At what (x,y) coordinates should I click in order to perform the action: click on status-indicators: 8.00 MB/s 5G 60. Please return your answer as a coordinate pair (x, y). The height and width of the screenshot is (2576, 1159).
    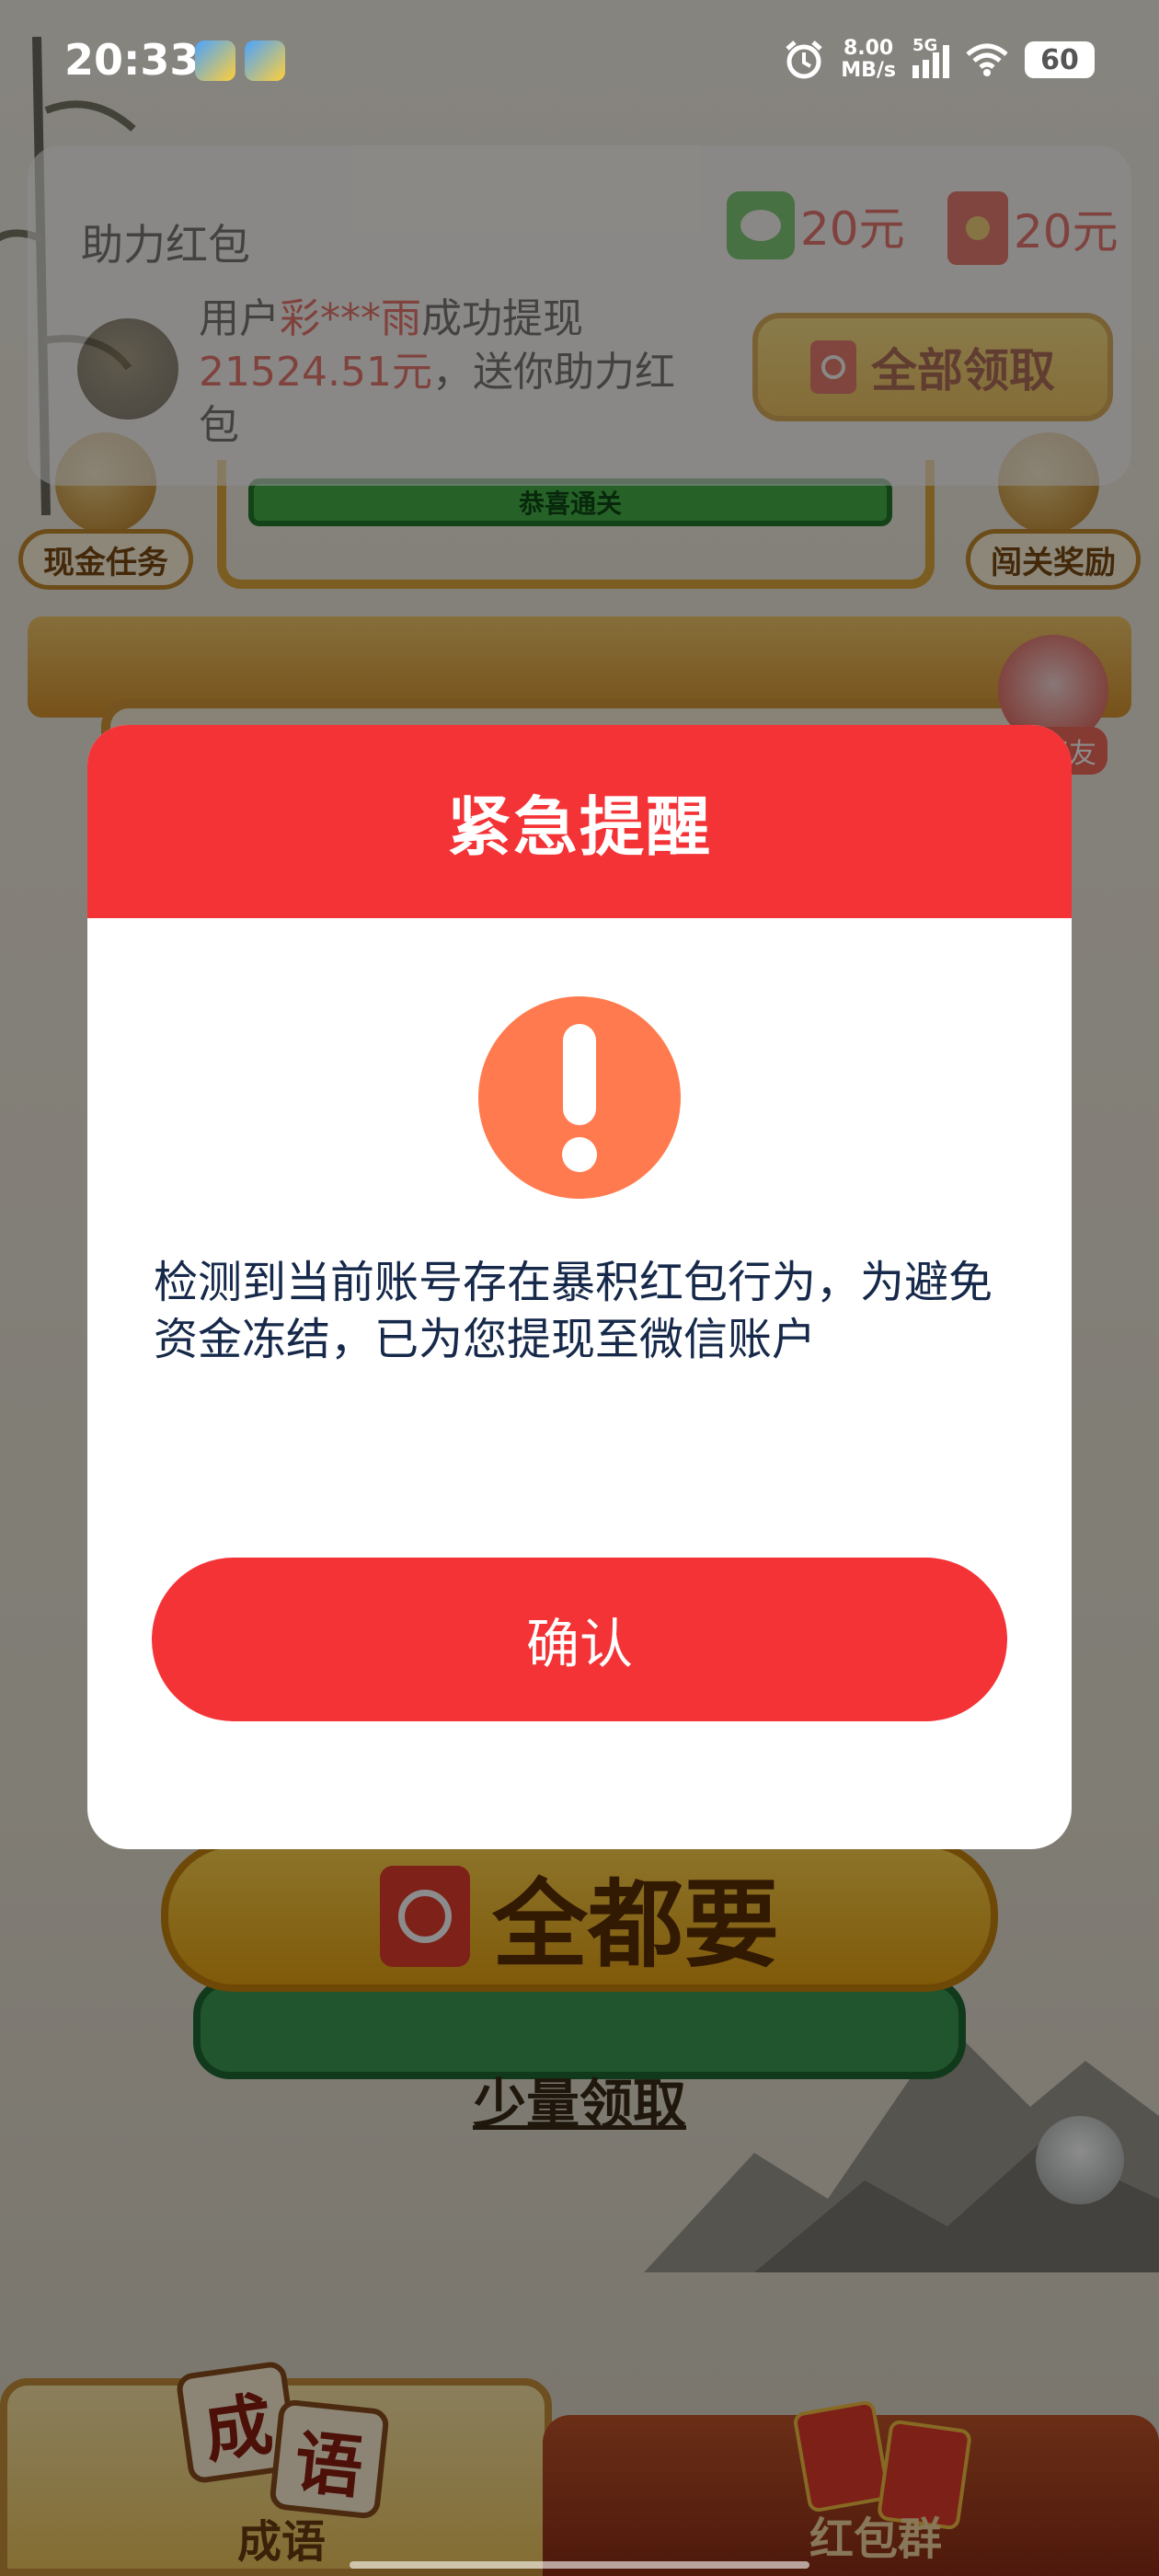
    Looking at the image, I should click on (939, 59).